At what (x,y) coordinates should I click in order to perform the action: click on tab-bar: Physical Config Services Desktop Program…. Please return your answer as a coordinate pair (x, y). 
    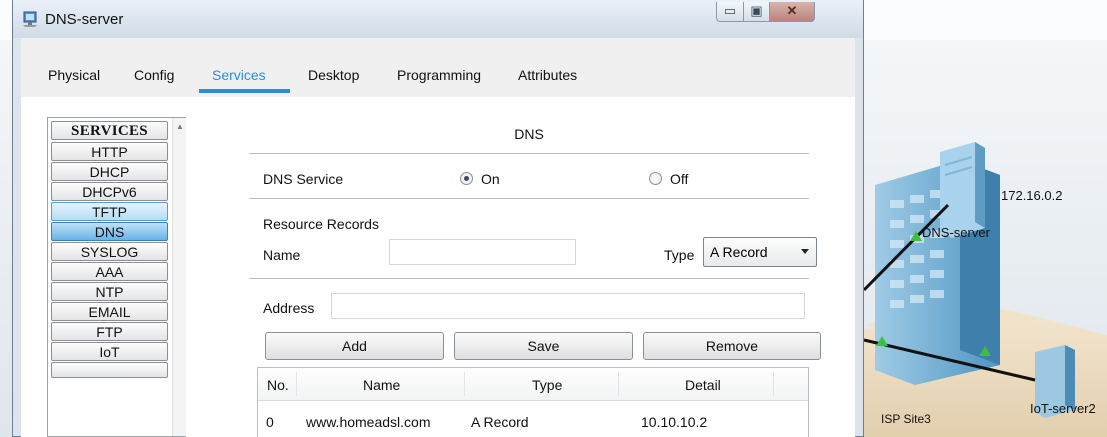
    Looking at the image, I should click on (307, 74).